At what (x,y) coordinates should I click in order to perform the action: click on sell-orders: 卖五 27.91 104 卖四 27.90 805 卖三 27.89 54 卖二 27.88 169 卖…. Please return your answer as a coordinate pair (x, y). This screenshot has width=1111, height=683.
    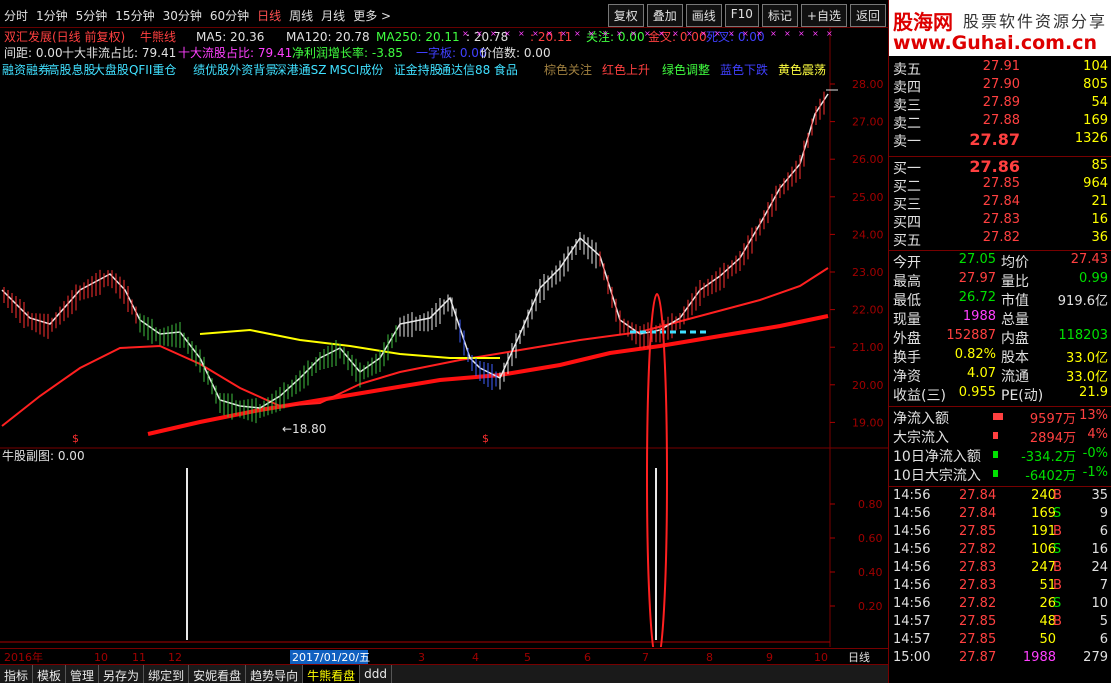
    Looking at the image, I should click on (1000, 104).